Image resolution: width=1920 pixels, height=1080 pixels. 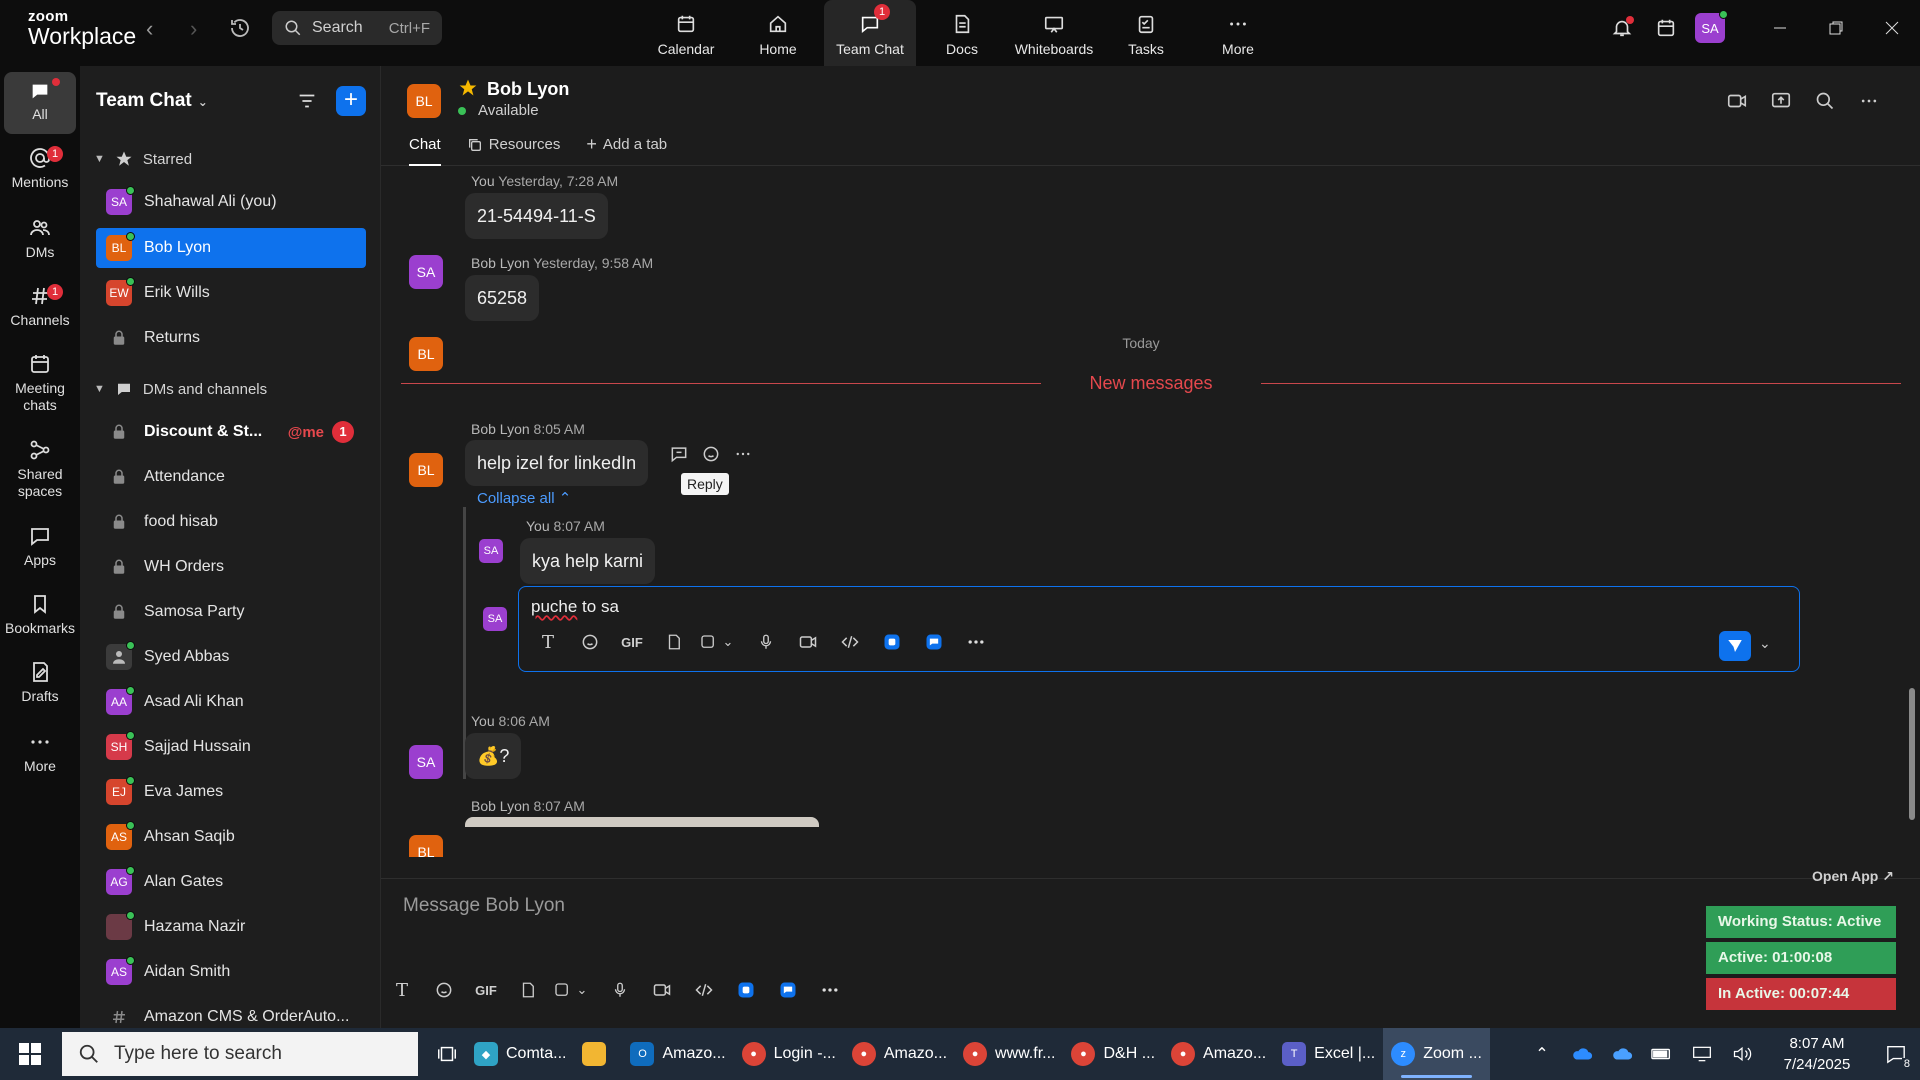 What do you see at coordinates (40, 168) in the screenshot?
I see `rail-mentions: 1 Mentions` at bounding box center [40, 168].